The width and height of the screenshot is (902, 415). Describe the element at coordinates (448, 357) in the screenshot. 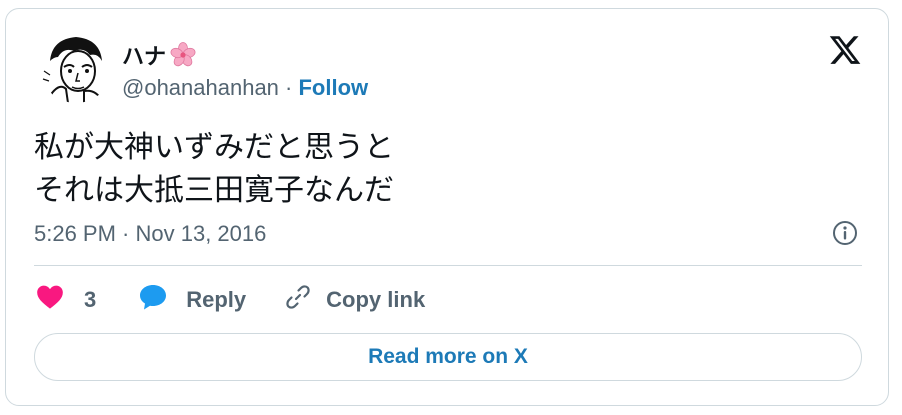

I see `read-more-button: Read more on X` at that location.